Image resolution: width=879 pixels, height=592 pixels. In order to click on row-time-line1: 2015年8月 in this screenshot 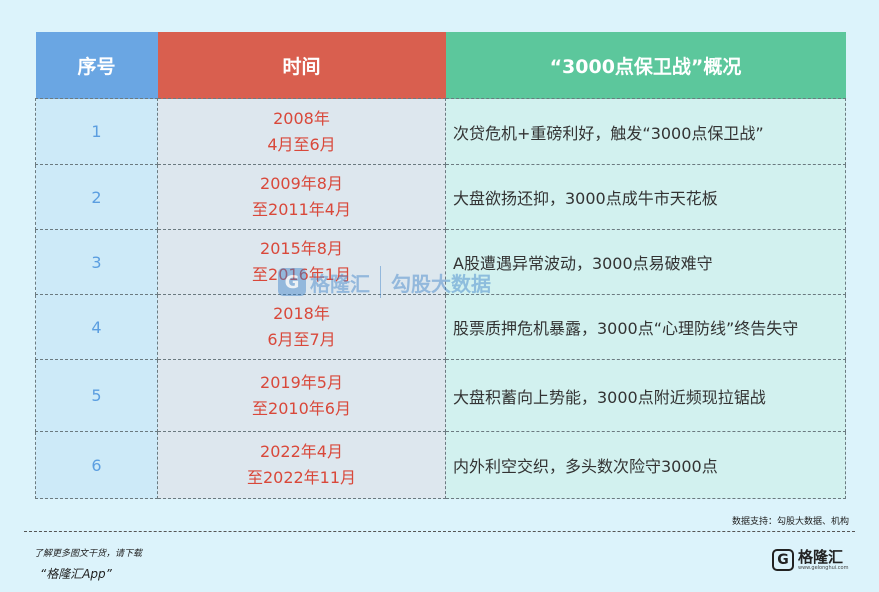, I will do `click(301, 248)`.